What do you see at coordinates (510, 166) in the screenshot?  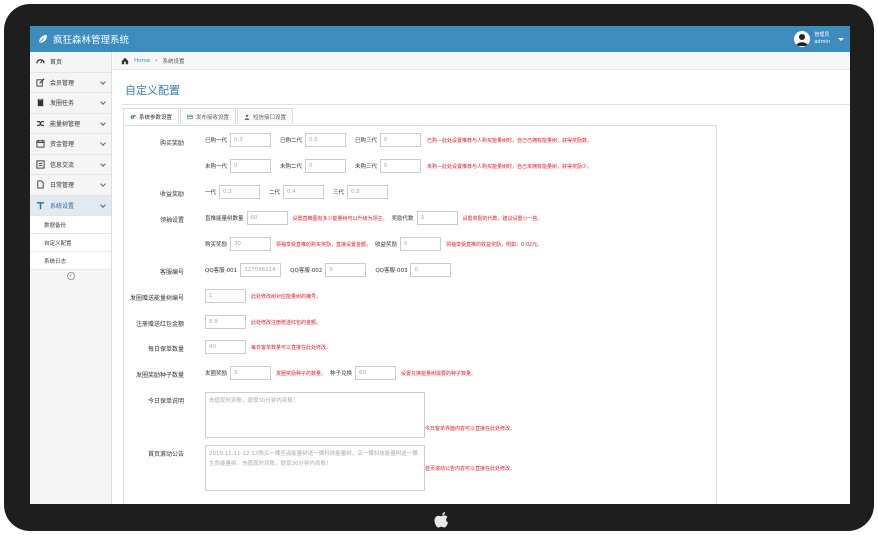 I see `hint-unbought: 未购—此处设置推荐与人购买能量树时，自己未拥有能量树，获得奖励少。` at bounding box center [510, 166].